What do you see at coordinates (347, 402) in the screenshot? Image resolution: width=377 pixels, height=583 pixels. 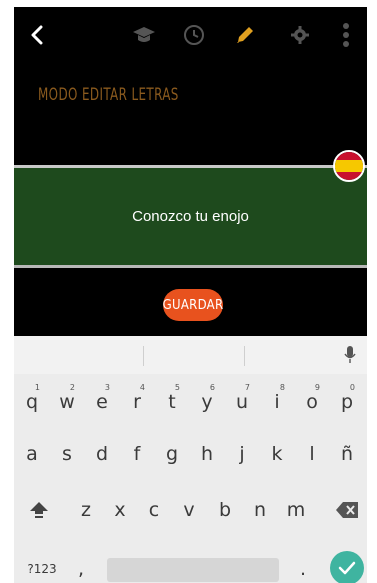 I see `key-p: p0` at bounding box center [347, 402].